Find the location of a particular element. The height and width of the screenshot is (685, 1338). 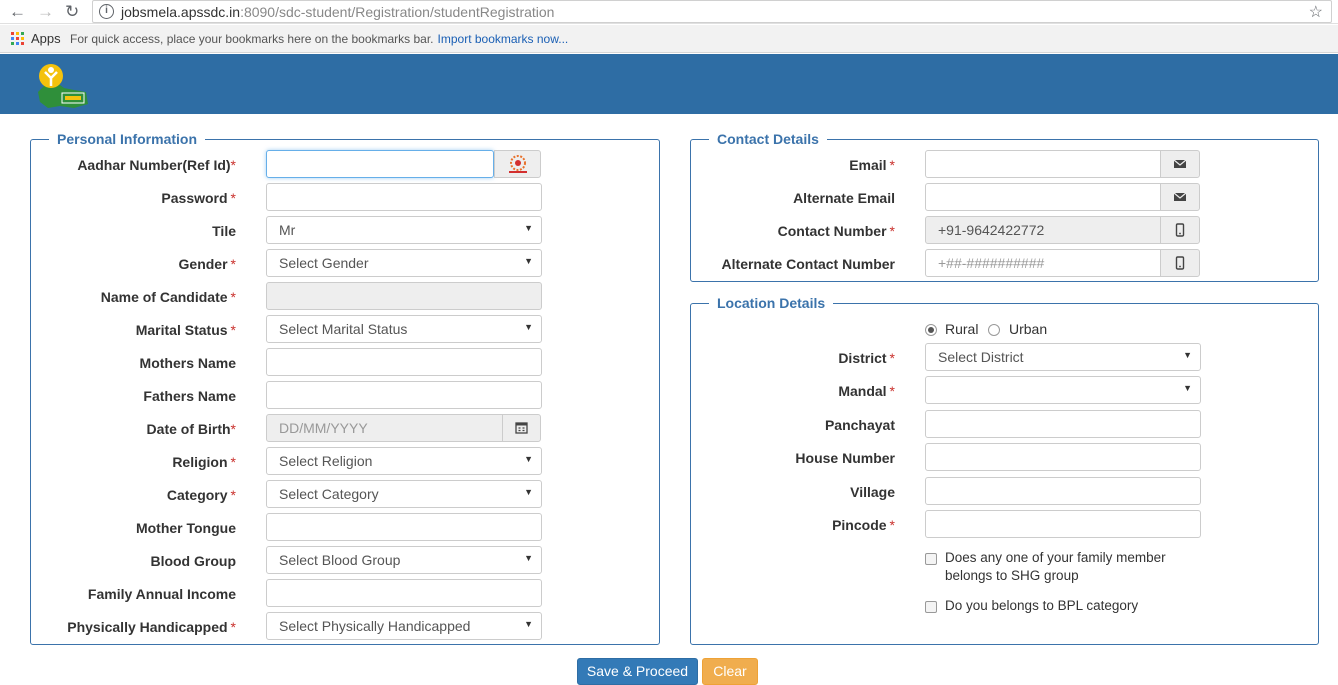

panchayat-label: Panchayat is located at coordinates (859, 425).